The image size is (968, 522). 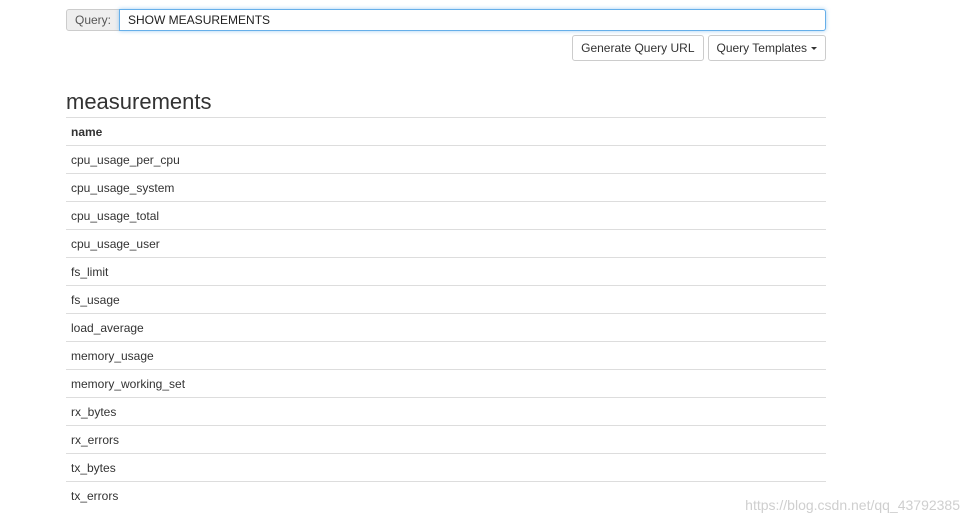 I want to click on table-cell: cpu_usage_total, so click(x=446, y=215).